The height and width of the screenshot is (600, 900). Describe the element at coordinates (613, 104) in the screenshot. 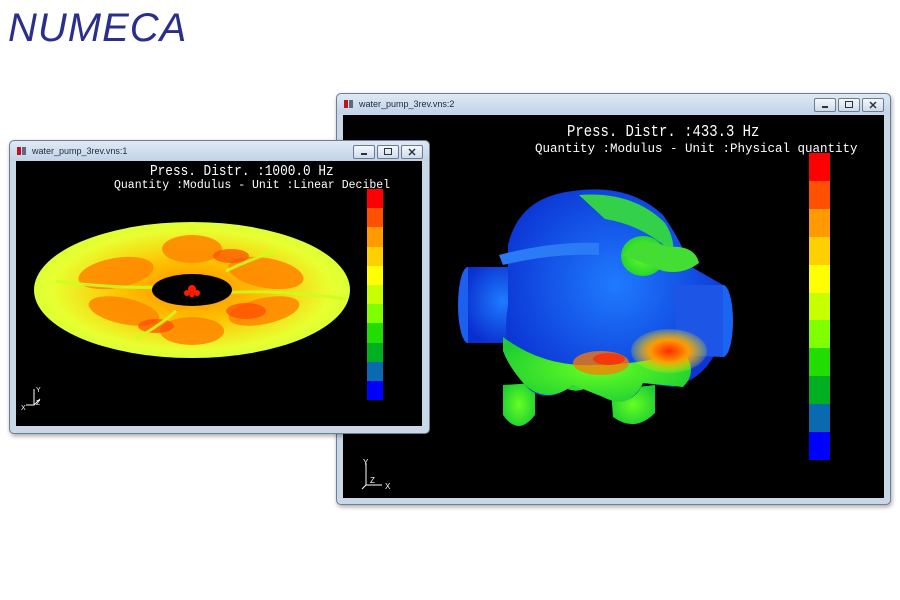

I see `window-titlebar: water_pump_3rev.vns:2` at that location.